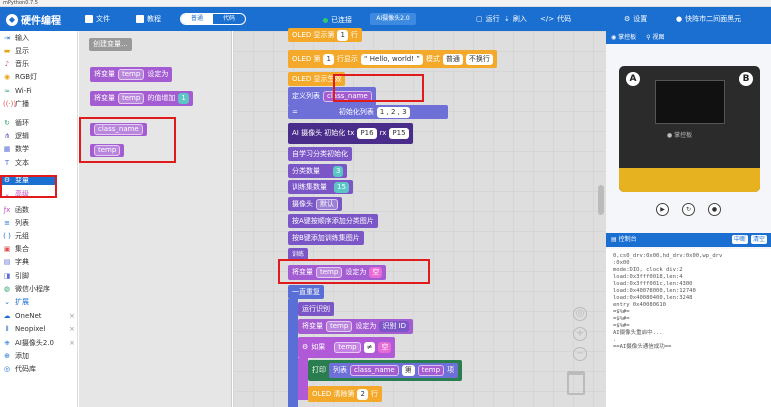 Image resolution: width=771 pixels, height=407 pixels. Describe the element at coordinates (635, 19) in the screenshot. I see `settings-button: ⚙ 设置` at that location.